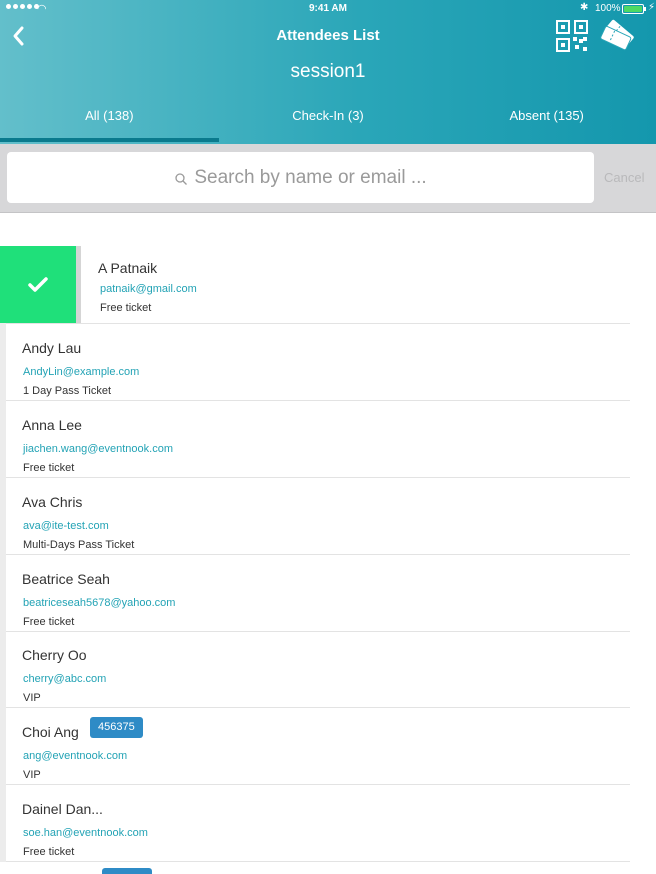 The width and height of the screenshot is (656, 874). What do you see at coordinates (65, 679) in the screenshot?
I see `attendee-email: cherry@abc.com` at bounding box center [65, 679].